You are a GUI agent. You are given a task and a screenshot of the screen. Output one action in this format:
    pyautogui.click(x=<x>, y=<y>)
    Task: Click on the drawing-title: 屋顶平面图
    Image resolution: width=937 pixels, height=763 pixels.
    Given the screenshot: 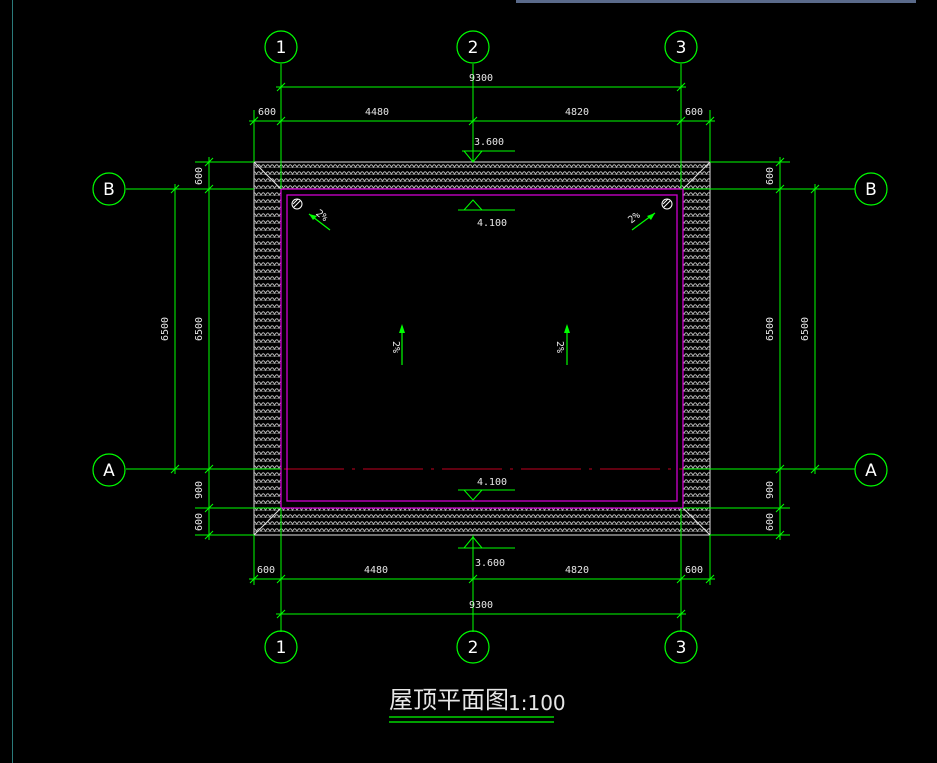 What is the action you would take?
    pyautogui.click(x=449, y=700)
    